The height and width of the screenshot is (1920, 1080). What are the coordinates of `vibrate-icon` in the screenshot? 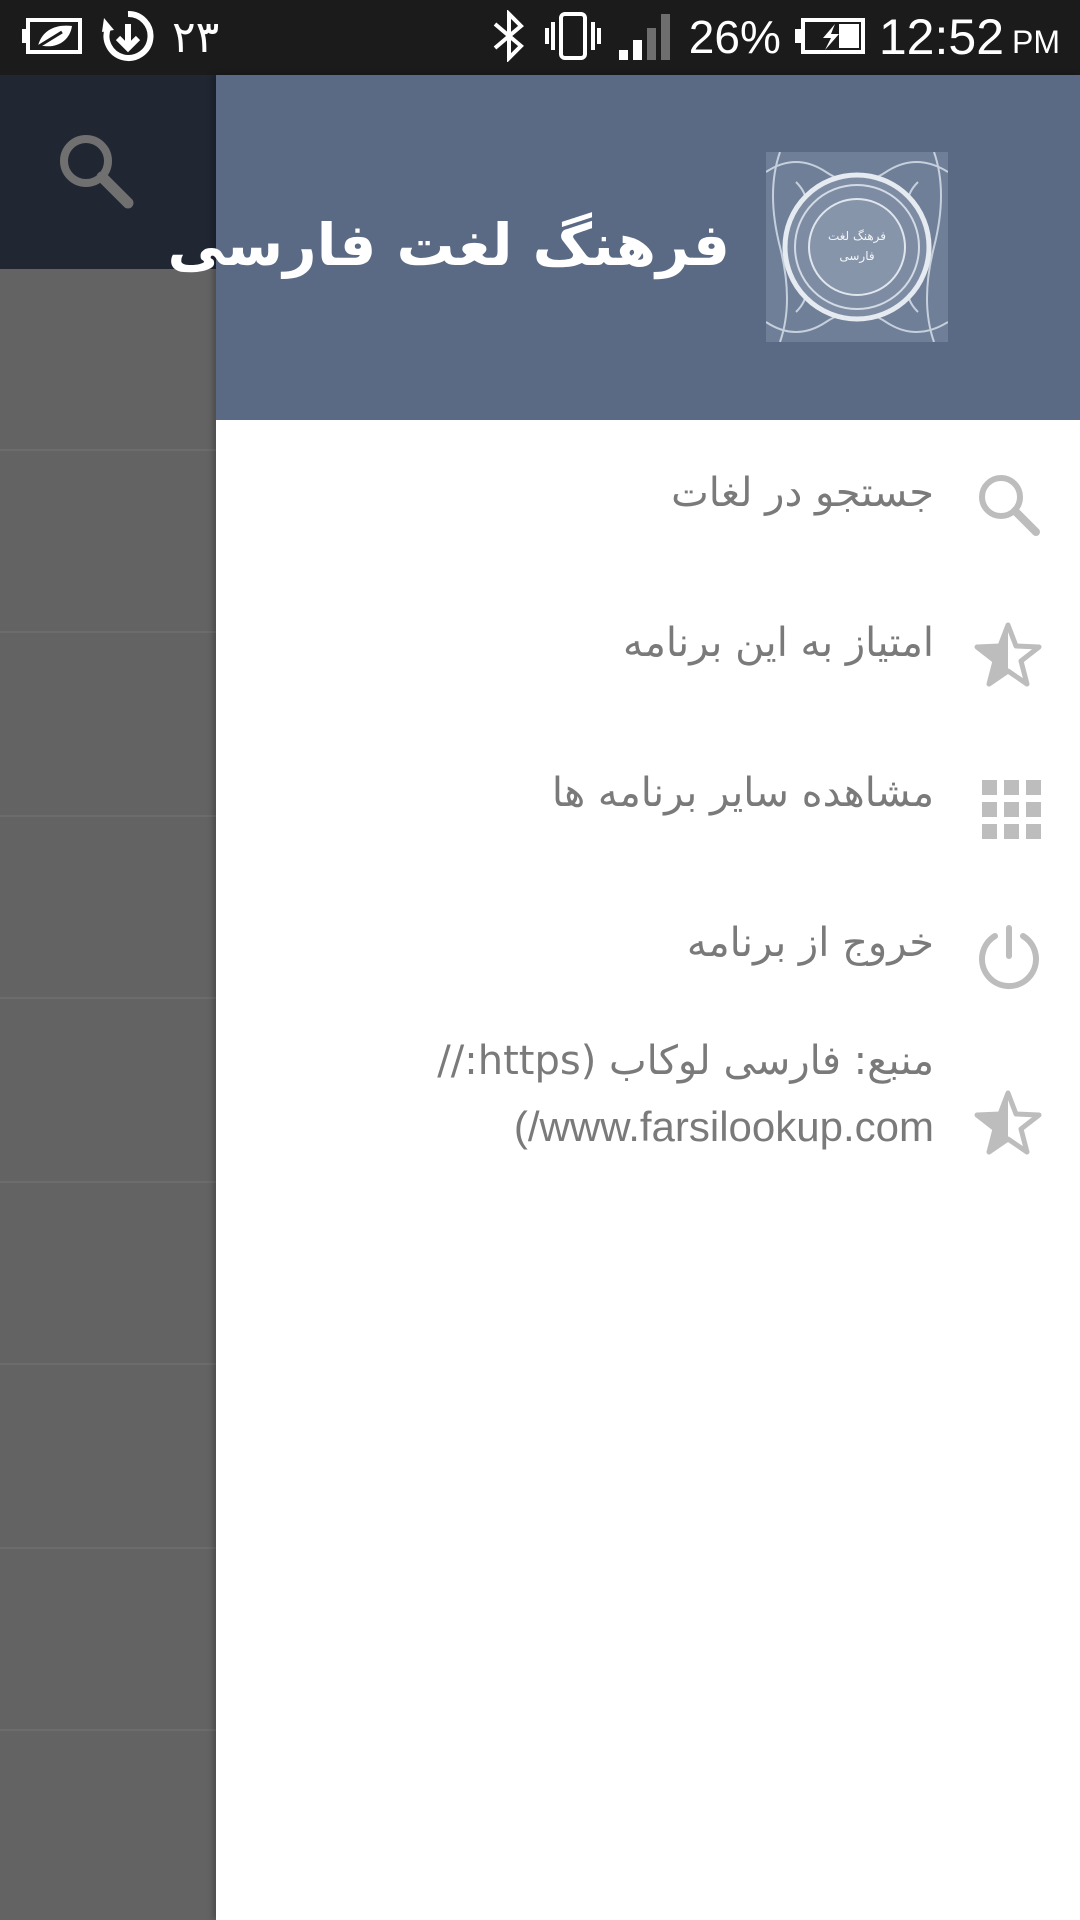 It's located at (573, 38).